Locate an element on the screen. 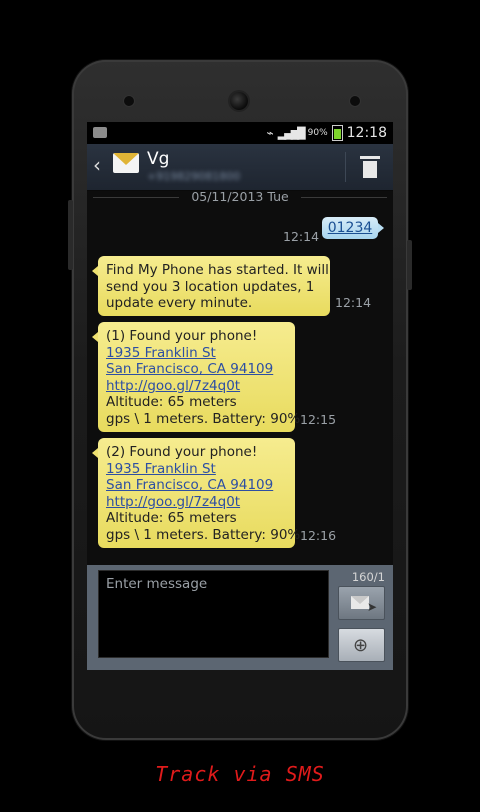  message-line: Find My Phone has started. It will is located at coordinates (217, 270).